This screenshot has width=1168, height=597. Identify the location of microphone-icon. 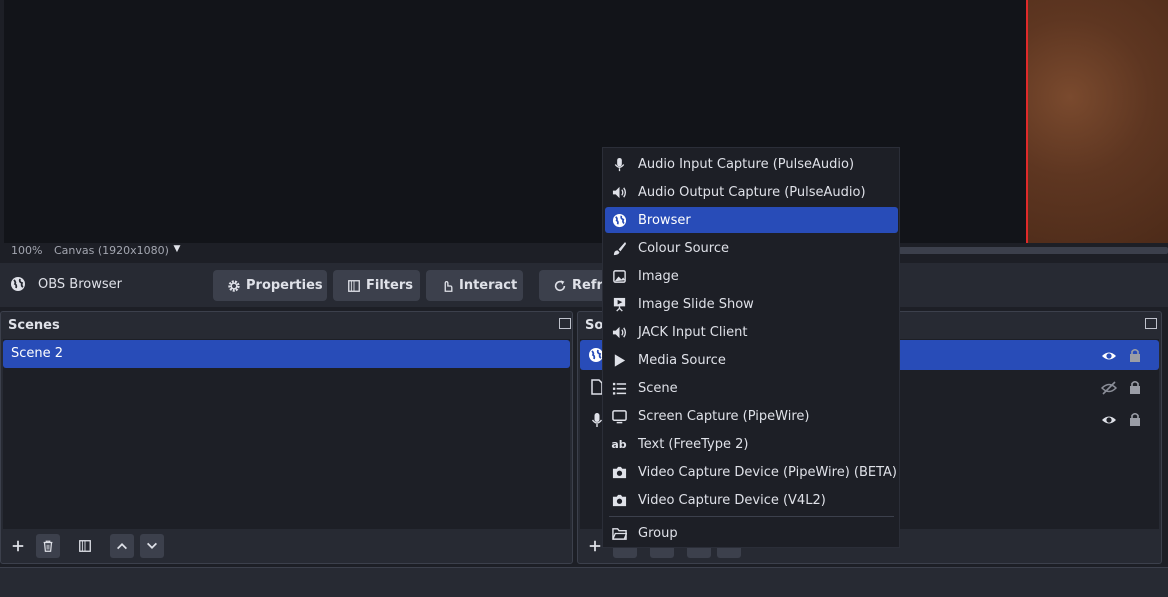
(619, 164).